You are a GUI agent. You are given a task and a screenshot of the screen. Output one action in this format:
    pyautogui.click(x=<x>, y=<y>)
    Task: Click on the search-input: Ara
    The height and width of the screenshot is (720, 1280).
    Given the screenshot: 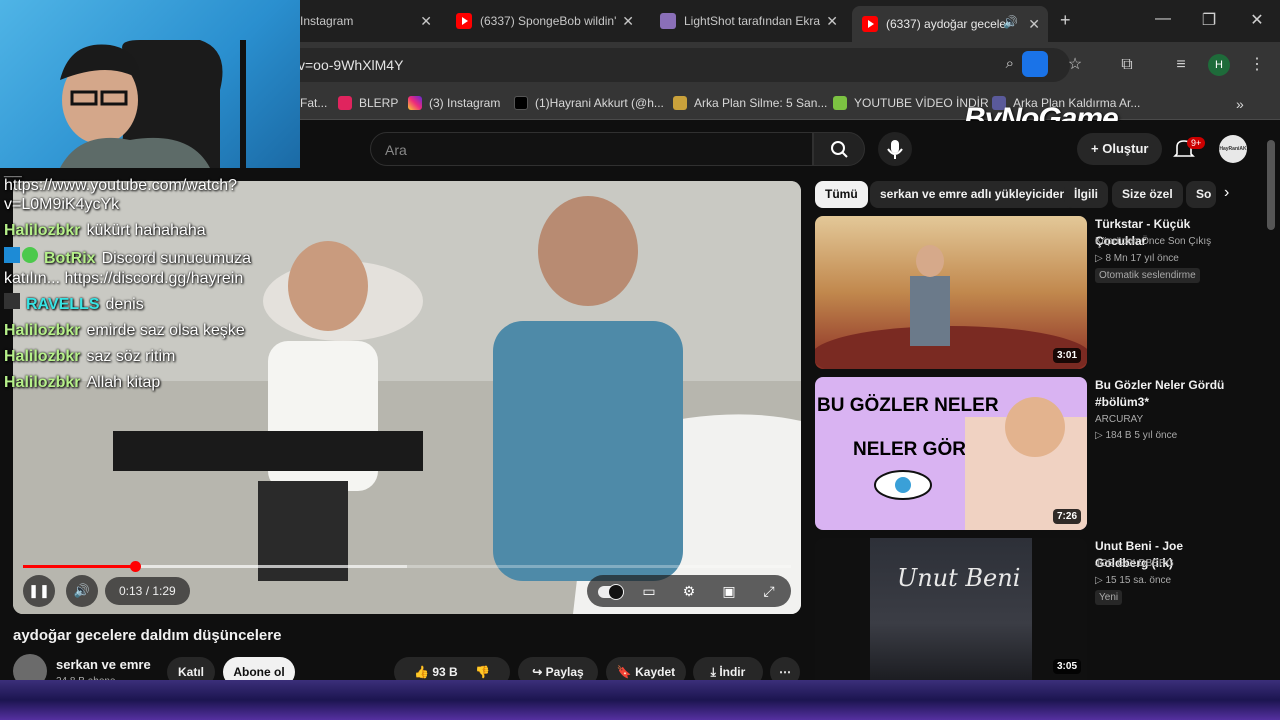 What is the action you would take?
    pyautogui.click(x=591, y=149)
    